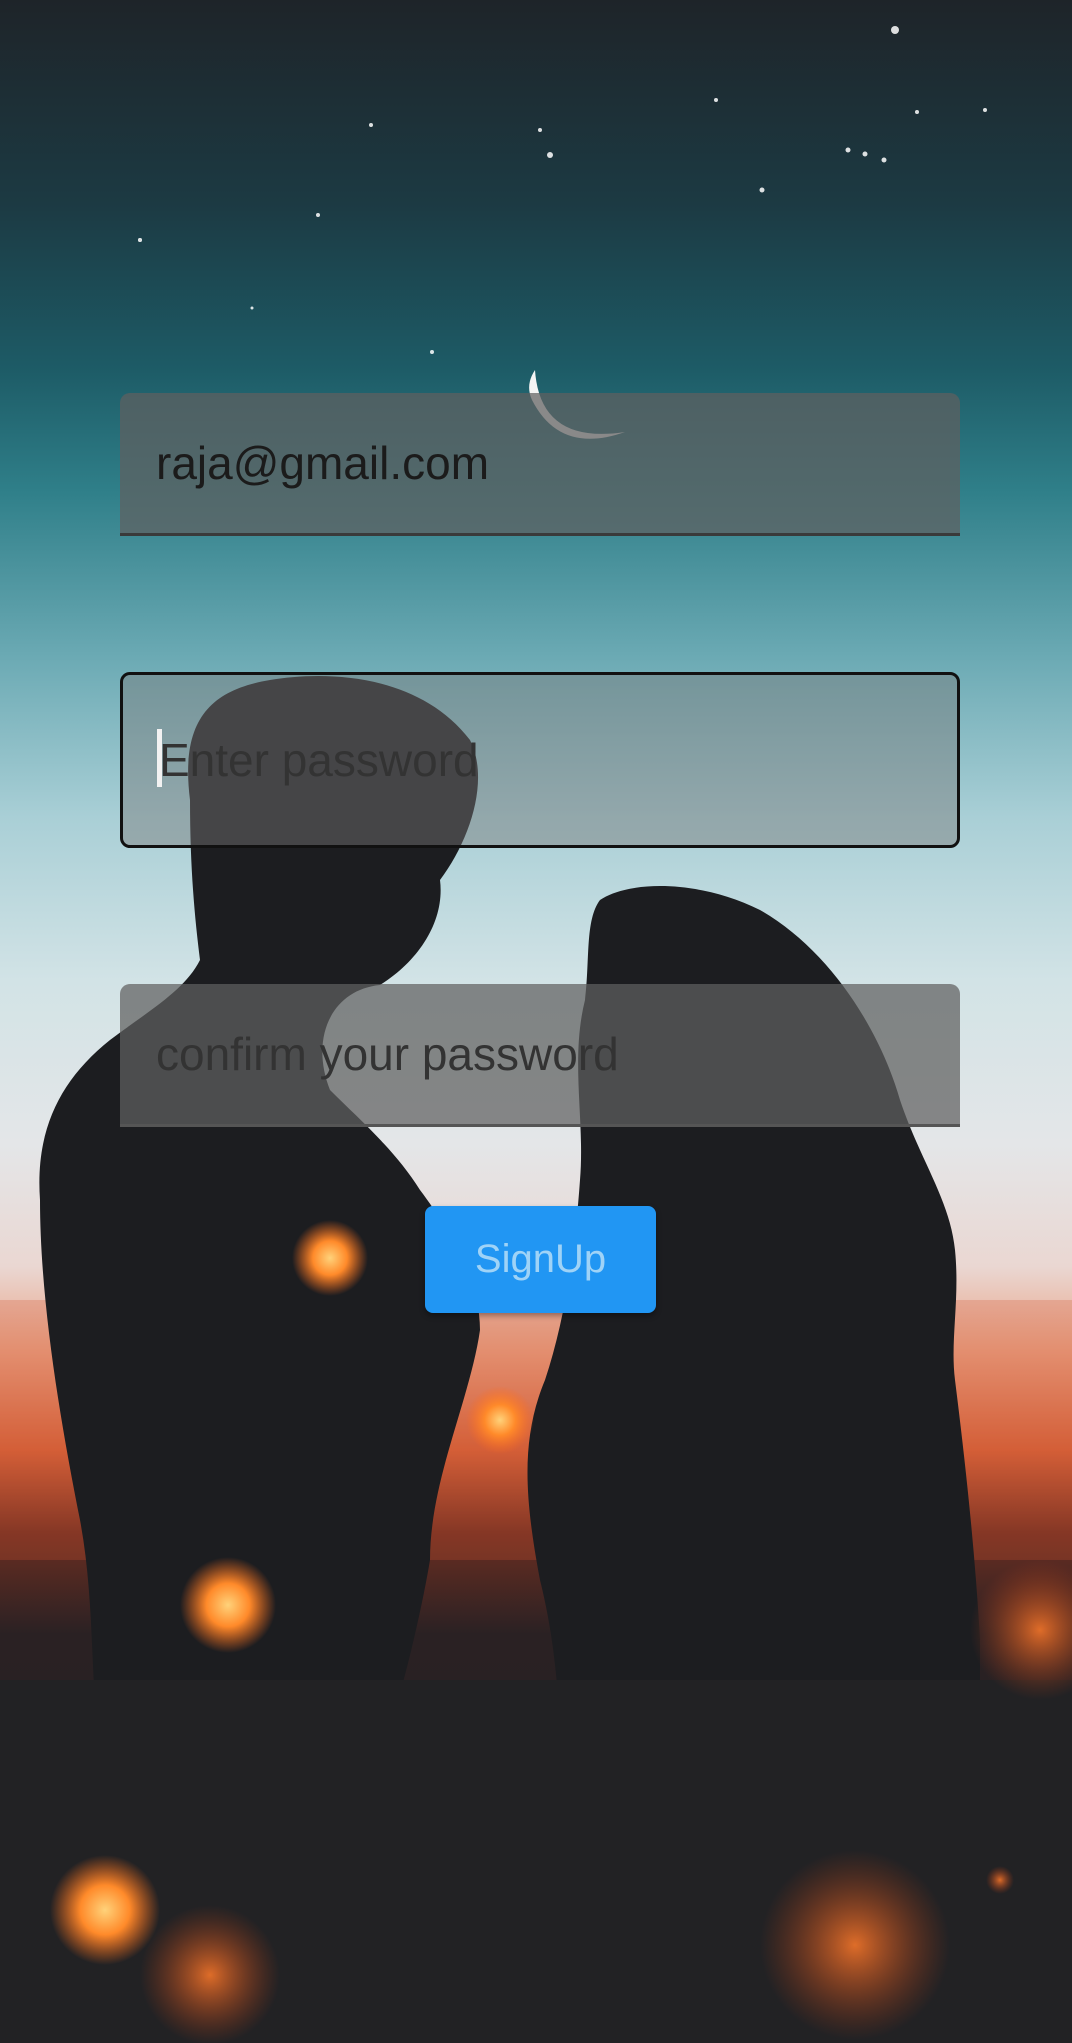 Image resolution: width=1072 pixels, height=2043 pixels. What do you see at coordinates (323, 463) in the screenshot?
I see `email-field-value: raja@gmail.com` at bounding box center [323, 463].